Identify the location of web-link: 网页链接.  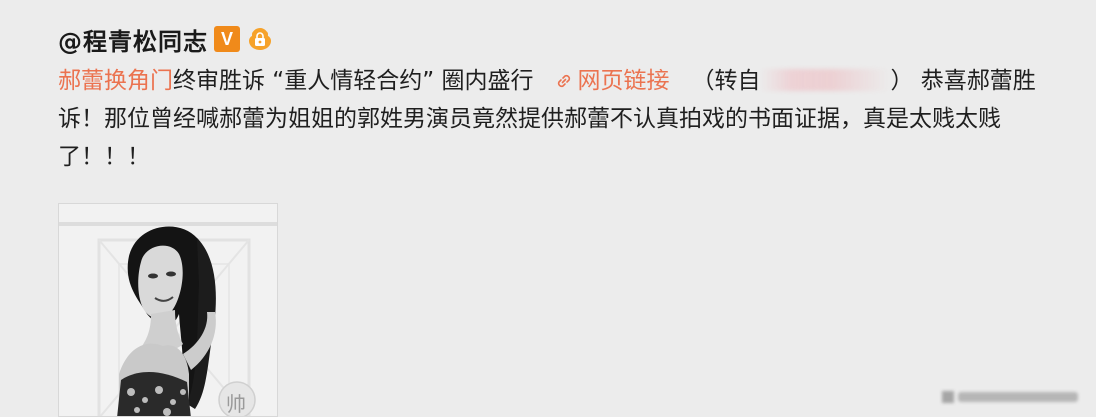
(612, 81).